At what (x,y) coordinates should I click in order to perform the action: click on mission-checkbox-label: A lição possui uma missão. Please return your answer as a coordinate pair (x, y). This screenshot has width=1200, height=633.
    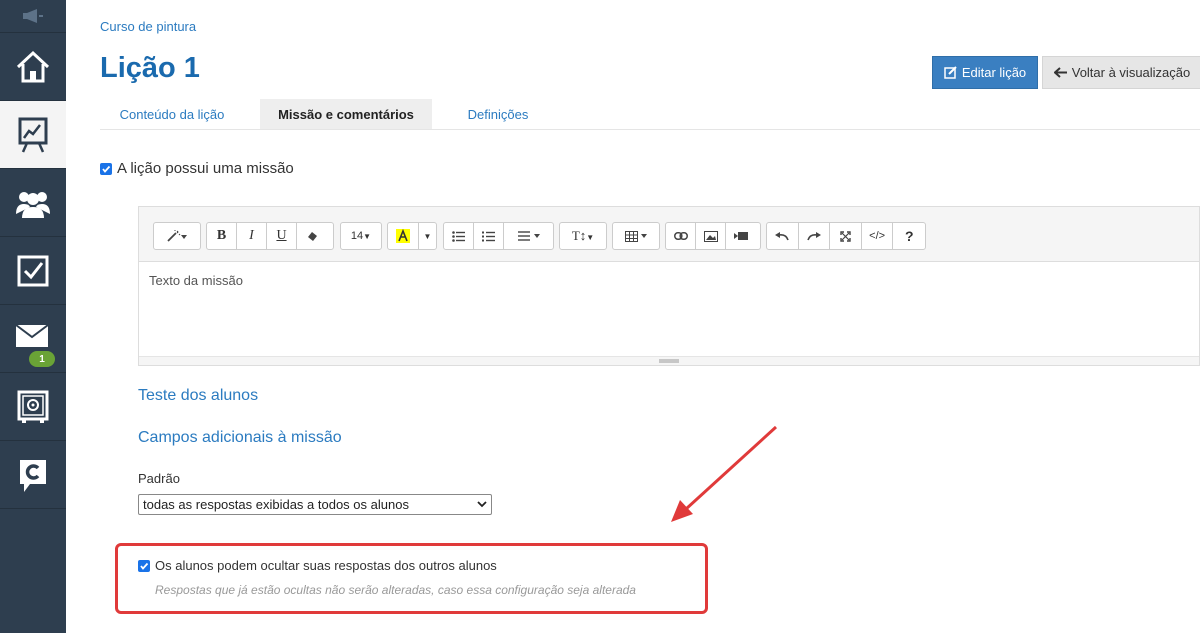
    Looking at the image, I should click on (205, 168).